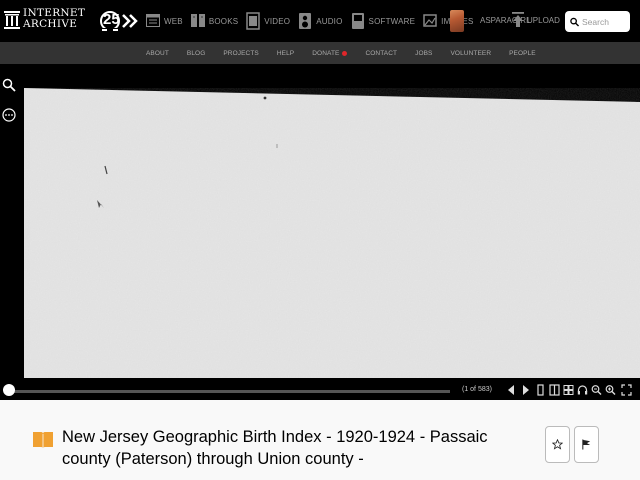  Describe the element at coordinates (457, 21) in the screenshot. I see `avatar` at that location.